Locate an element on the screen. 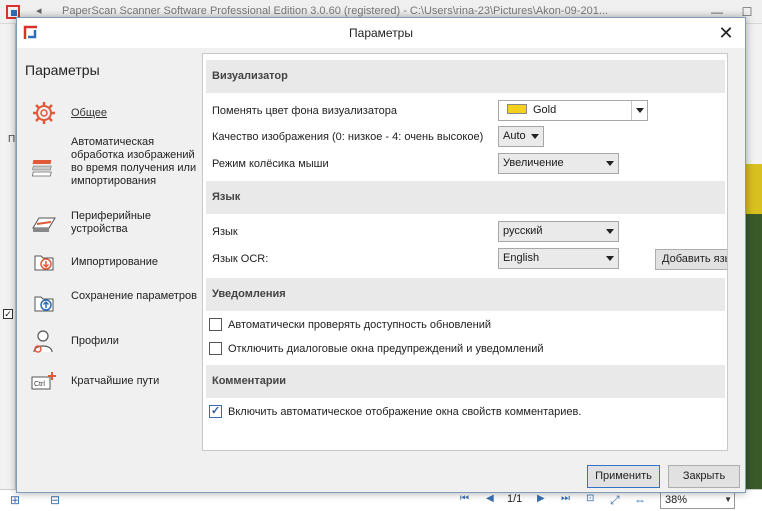  background-side-letter: П is located at coordinates (12, 139).